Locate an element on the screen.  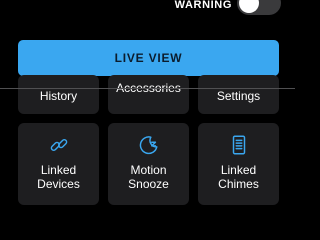
tile-linked-devices-line1: Linked is located at coordinates (58, 170).